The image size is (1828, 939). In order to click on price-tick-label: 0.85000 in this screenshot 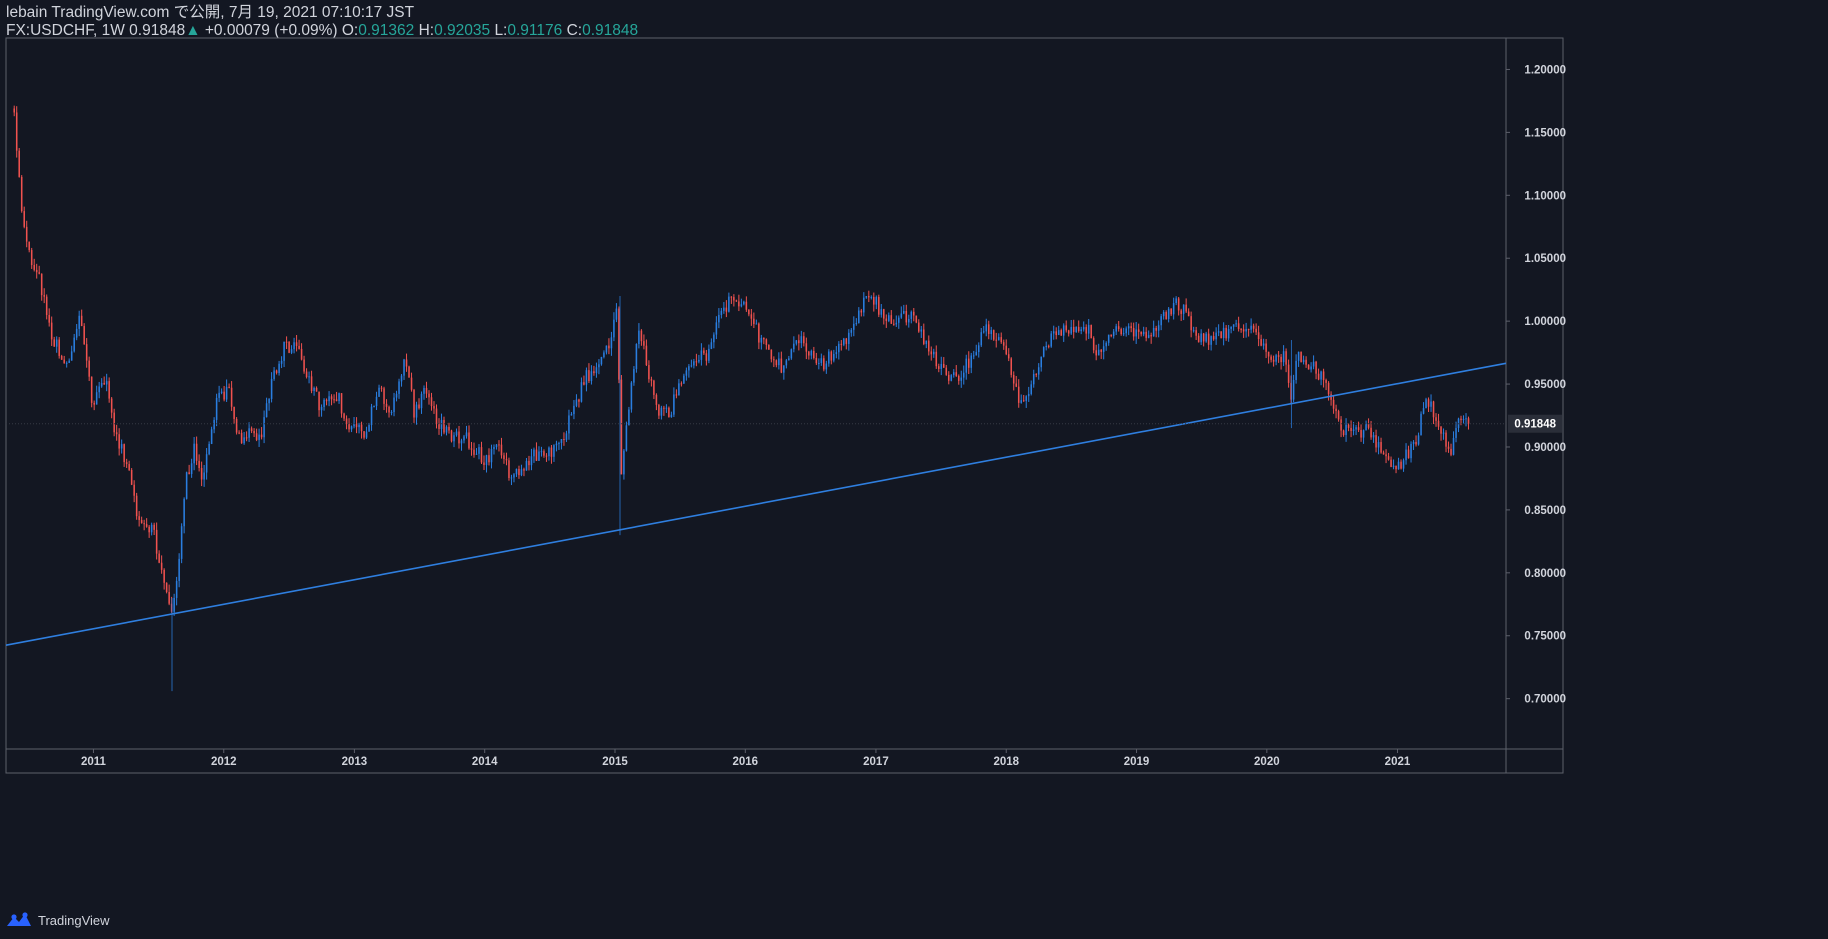, I will do `click(1545, 511)`.